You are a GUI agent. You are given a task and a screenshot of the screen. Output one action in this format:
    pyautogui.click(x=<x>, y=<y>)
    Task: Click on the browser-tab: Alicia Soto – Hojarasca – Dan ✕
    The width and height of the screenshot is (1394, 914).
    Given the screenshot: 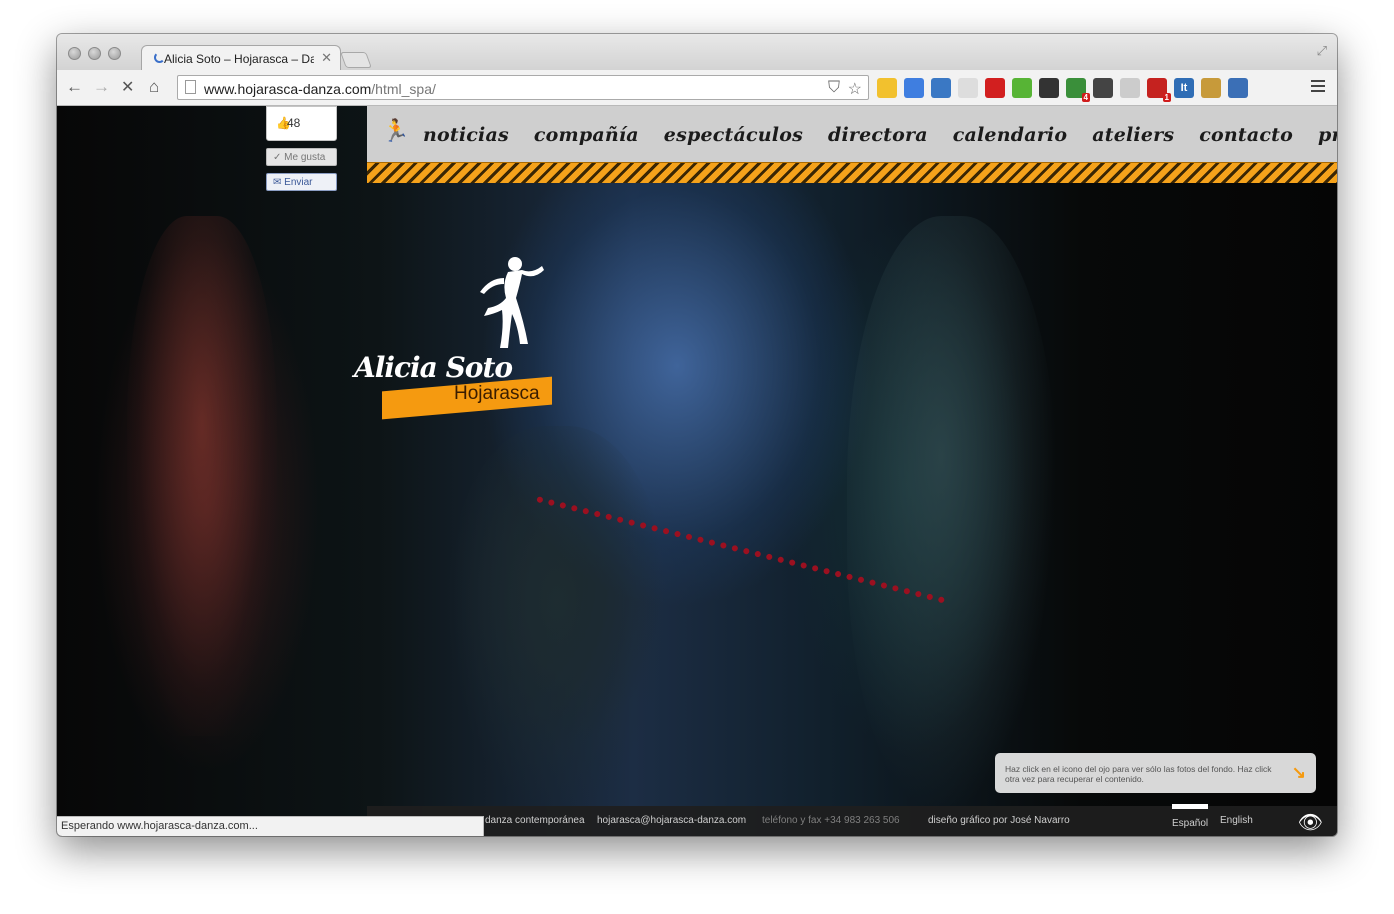 What is the action you would take?
    pyautogui.click(x=241, y=57)
    